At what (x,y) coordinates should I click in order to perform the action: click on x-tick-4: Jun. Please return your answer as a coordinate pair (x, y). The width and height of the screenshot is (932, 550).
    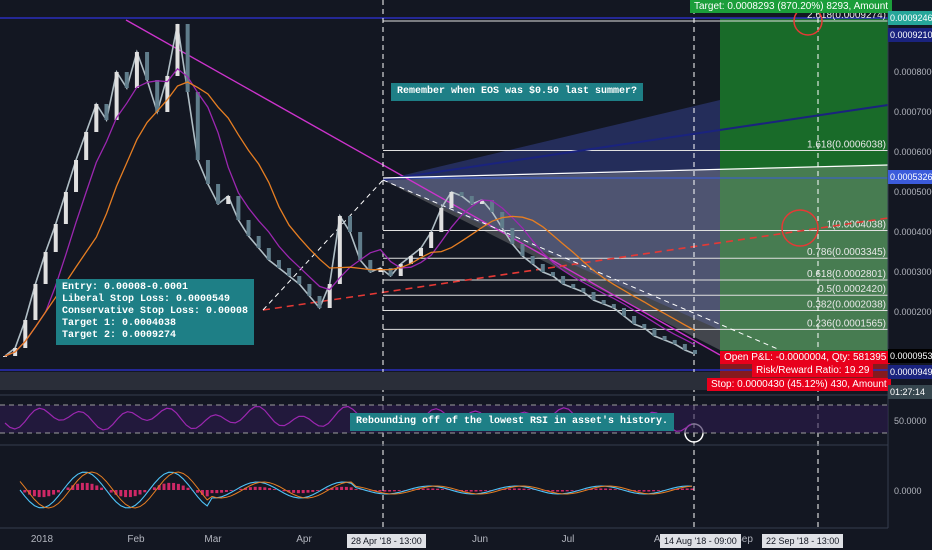
    Looking at the image, I should click on (480, 539).